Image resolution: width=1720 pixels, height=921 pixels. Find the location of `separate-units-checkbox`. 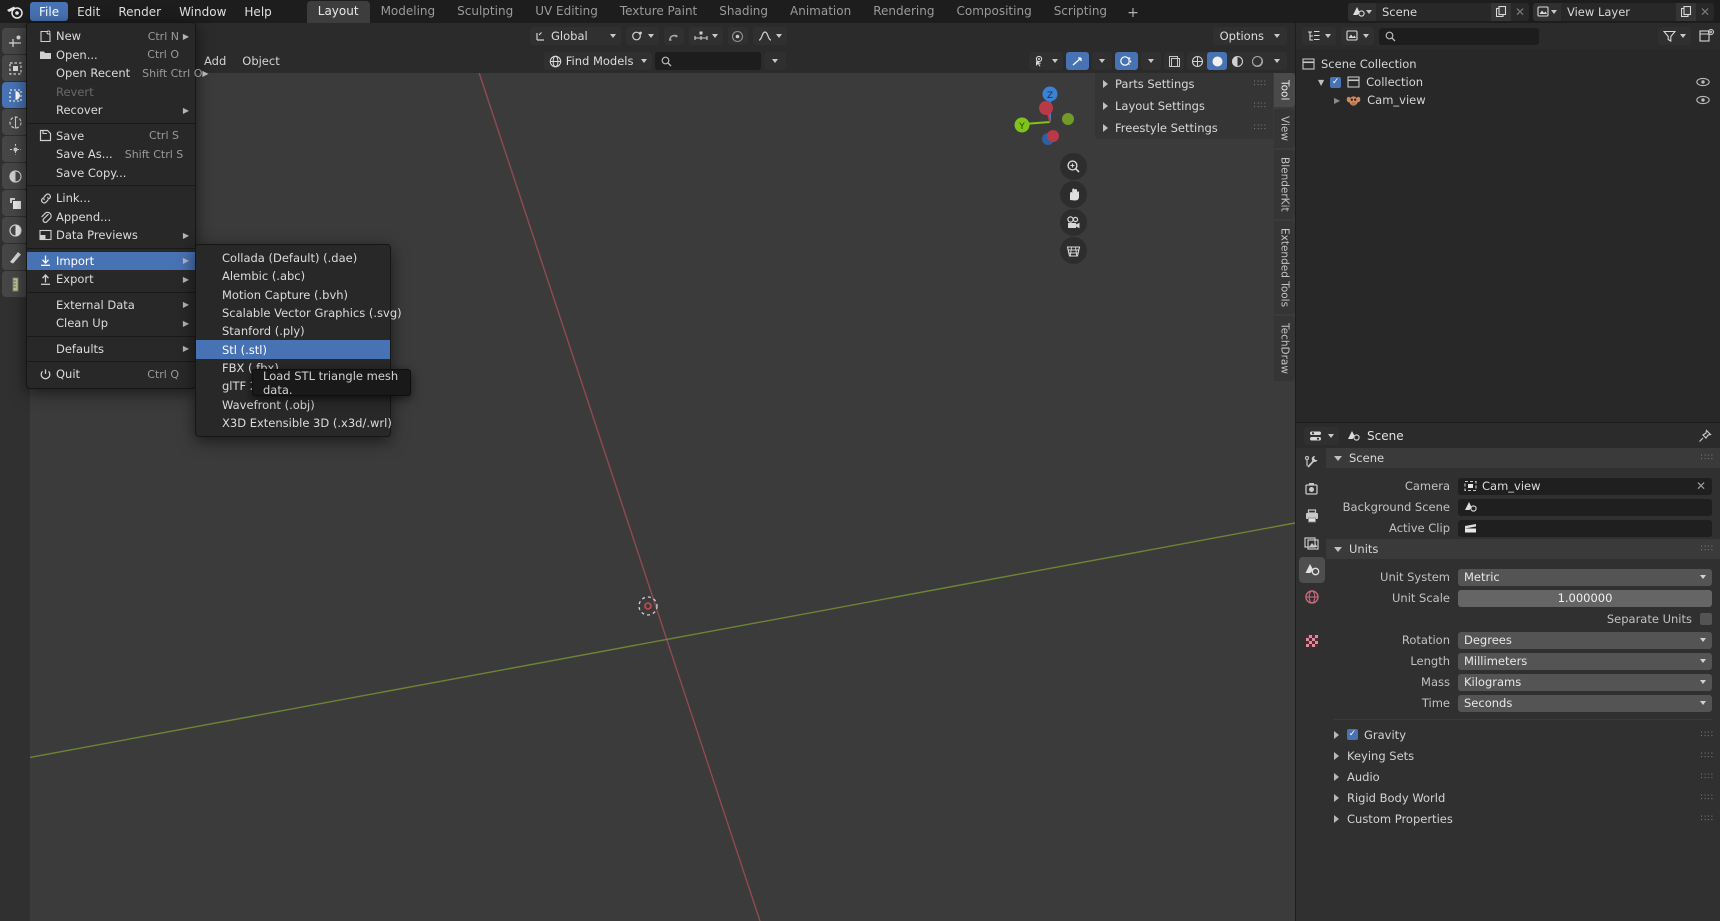

separate-units-checkbox is located at coordinates (1706, 619).